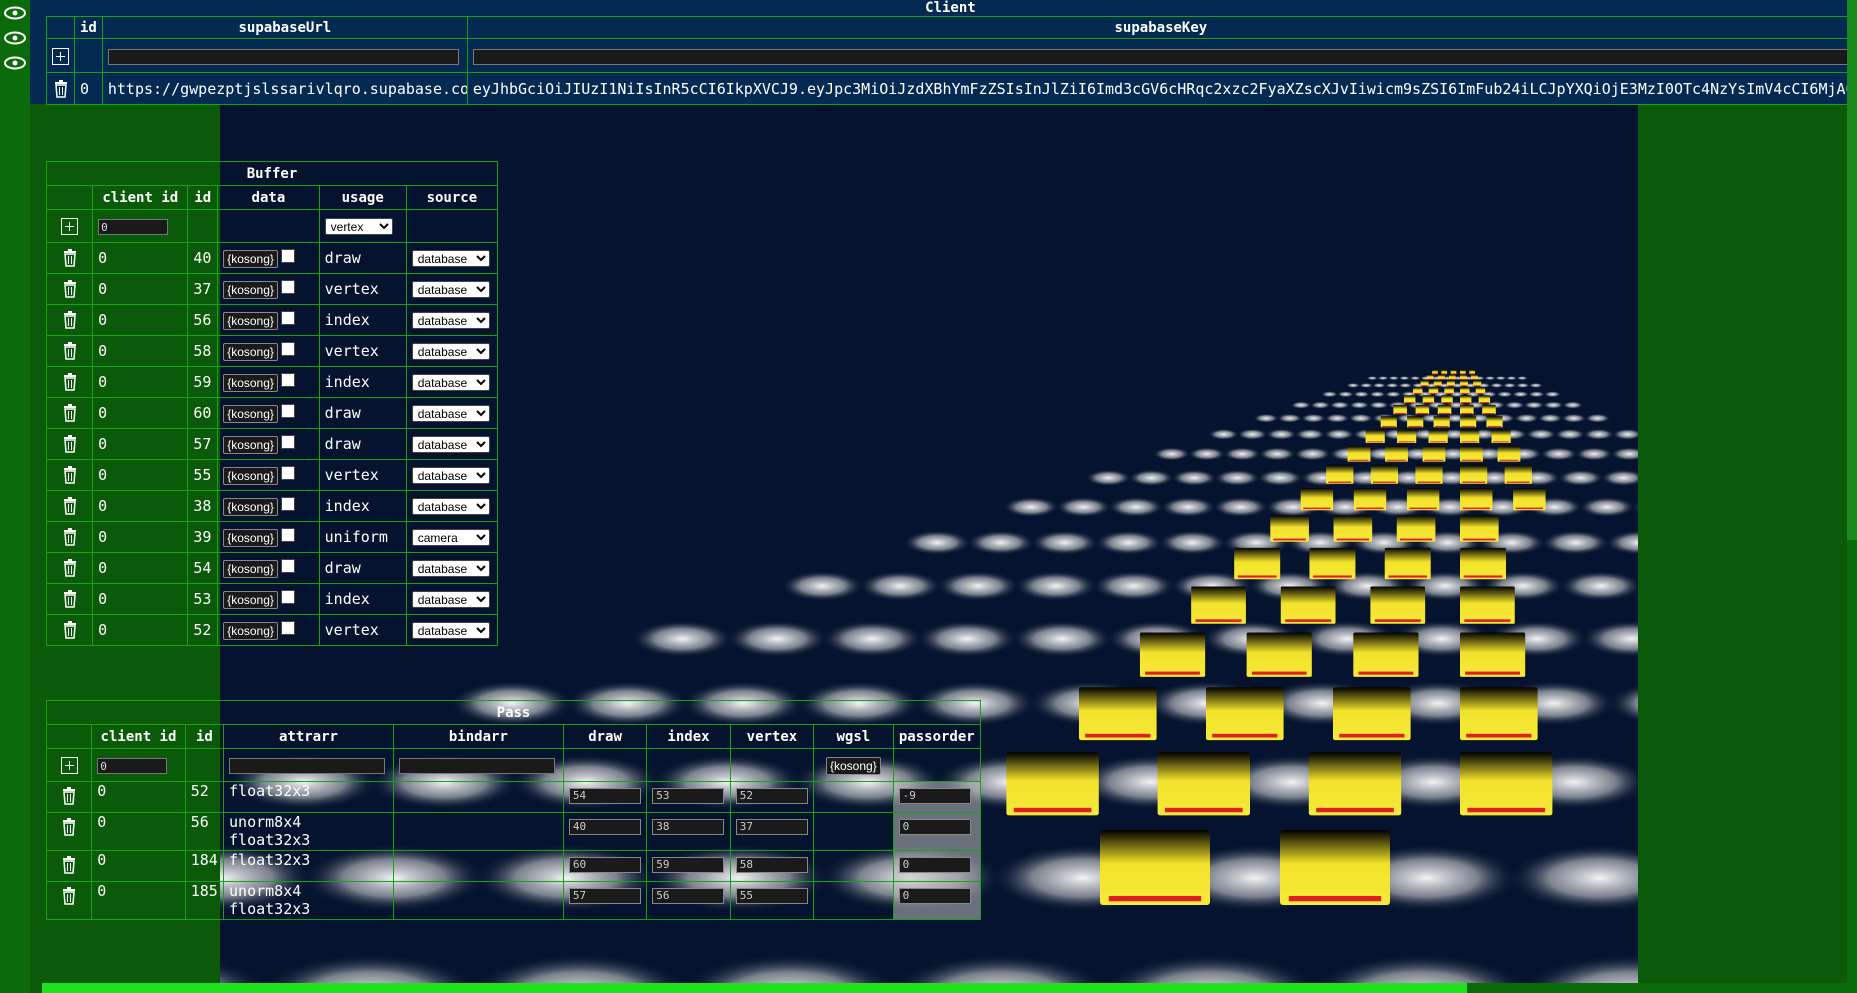 This screenshot has width=1857, height=993. Describe the element at coordinates (283, 56) in the screenshot. I see `supabaseurl-input` at that location.